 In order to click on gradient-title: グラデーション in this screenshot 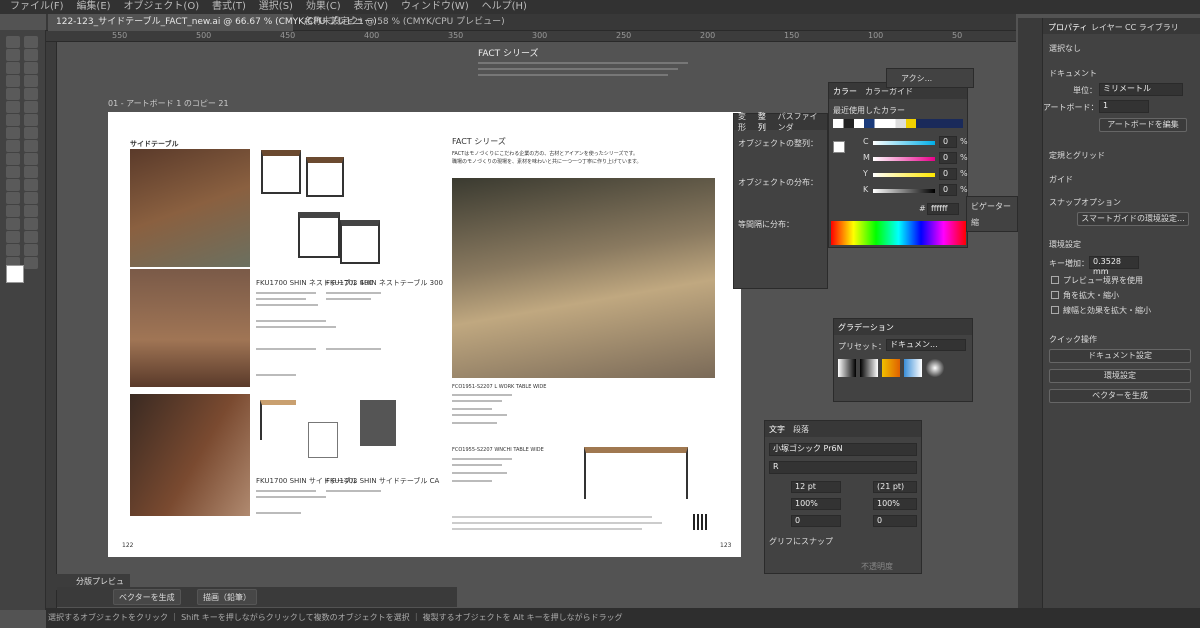, I will do `click(866, 327)`.